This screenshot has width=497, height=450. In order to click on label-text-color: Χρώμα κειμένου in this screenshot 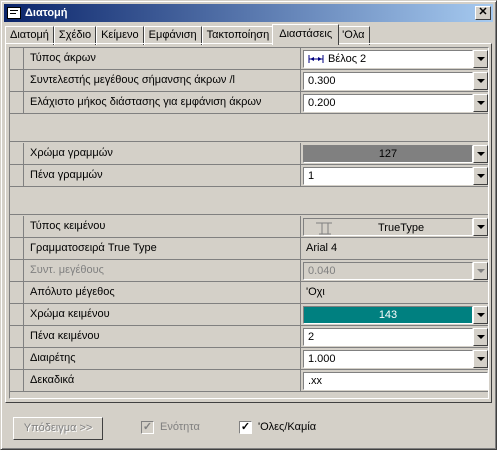, I will do `click(70, 314)`.